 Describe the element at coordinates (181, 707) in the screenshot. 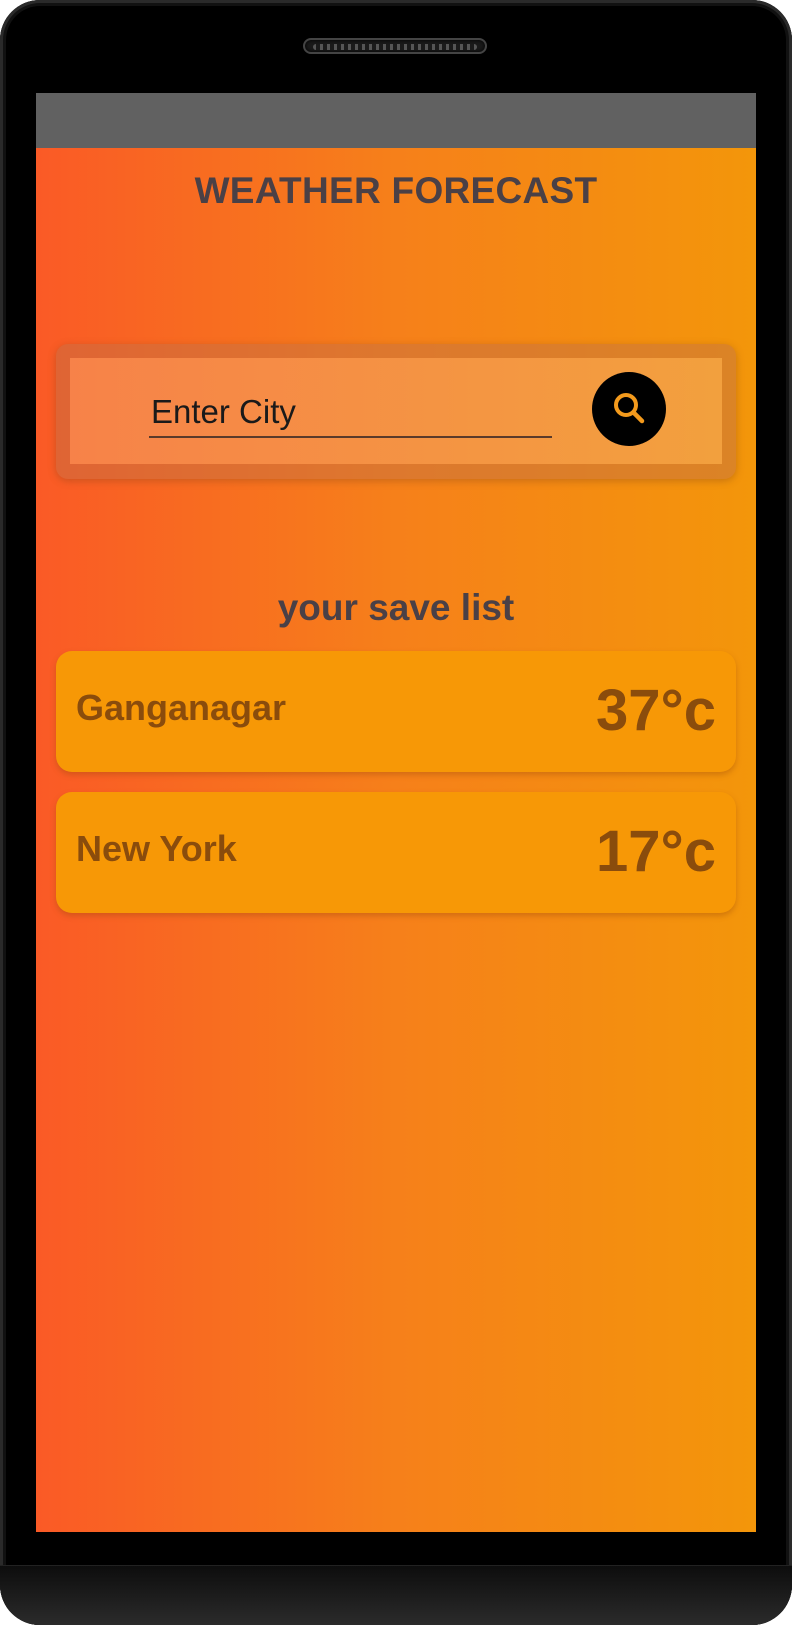

I see `city-name: Ganganagar` at that location.